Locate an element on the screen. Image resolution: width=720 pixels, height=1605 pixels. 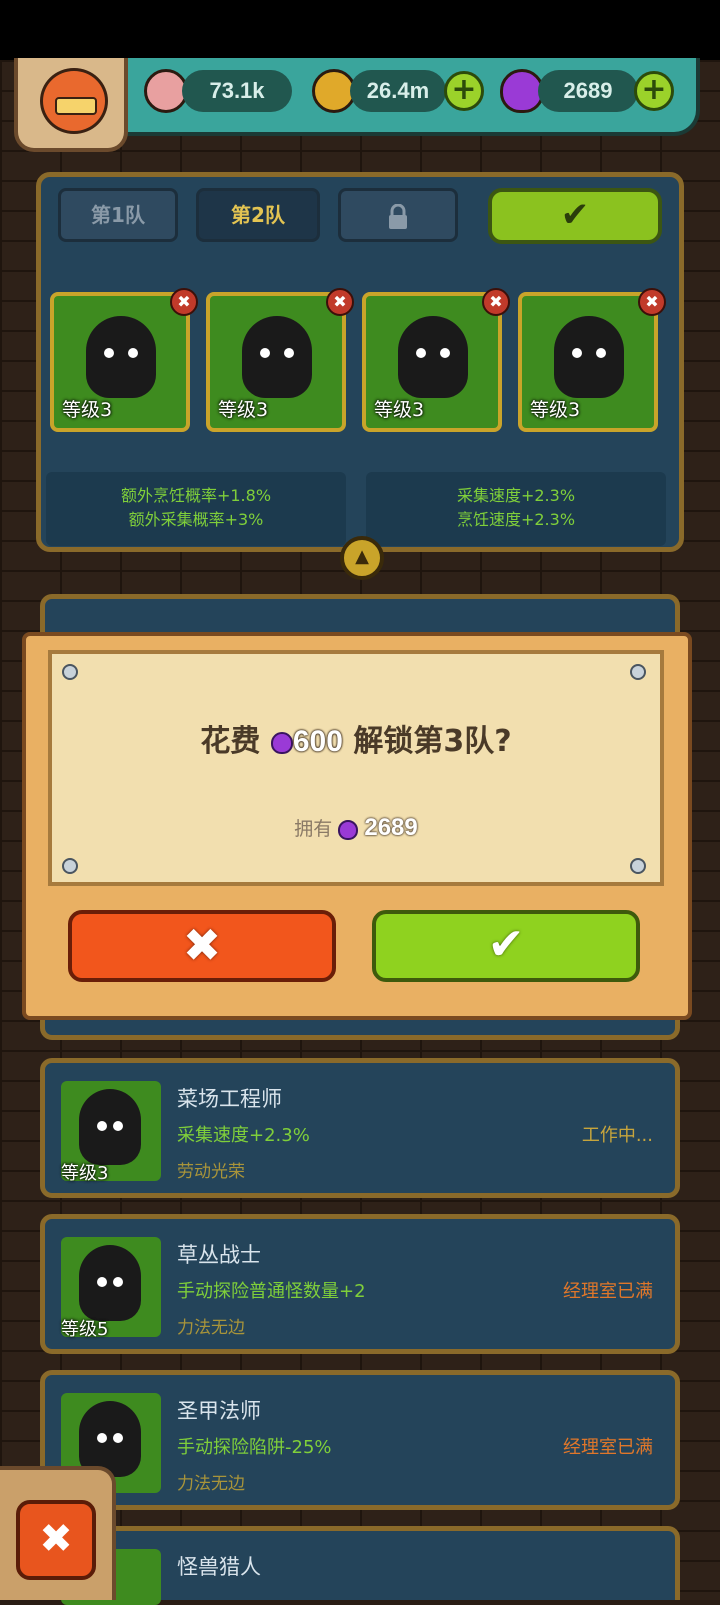
owned-label: 拥有 is located at coordinates (313, 829).